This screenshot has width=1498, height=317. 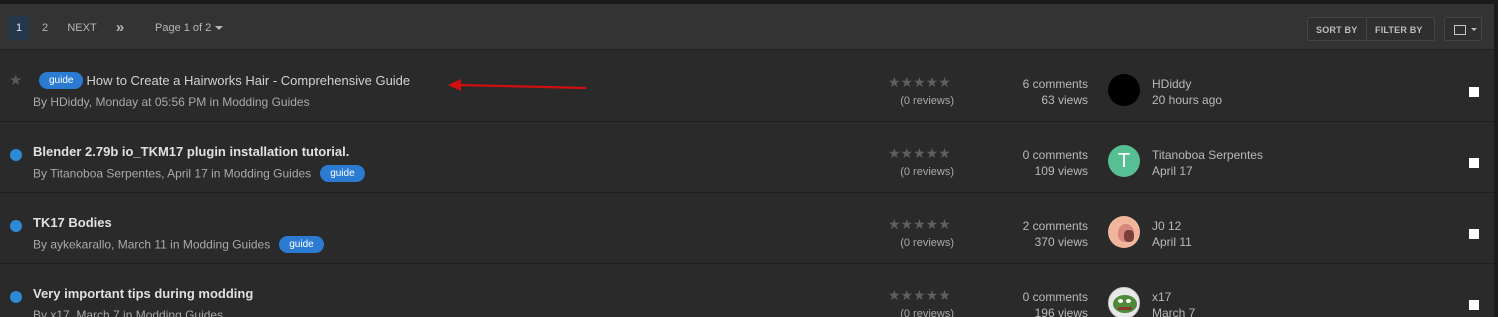 What do you see at coordinates (1055, 226) in the screenshot?
I see `comments-count: 2 comments` at bounding box center [1055, 226].